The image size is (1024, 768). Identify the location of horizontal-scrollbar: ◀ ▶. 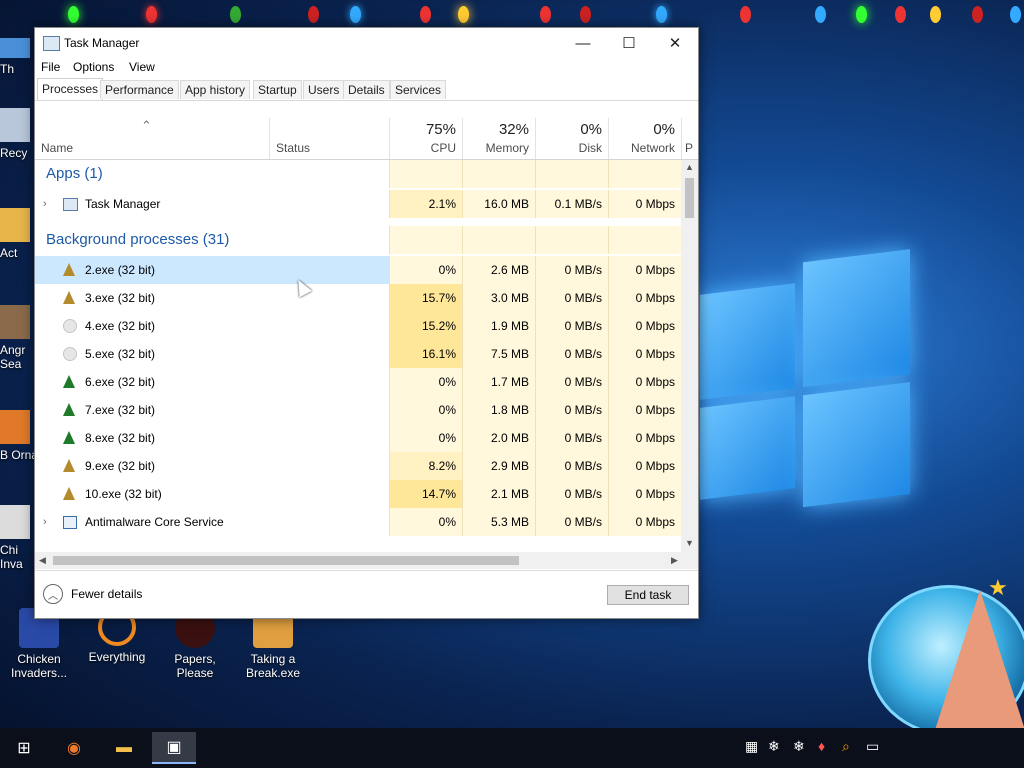
(366, 560).